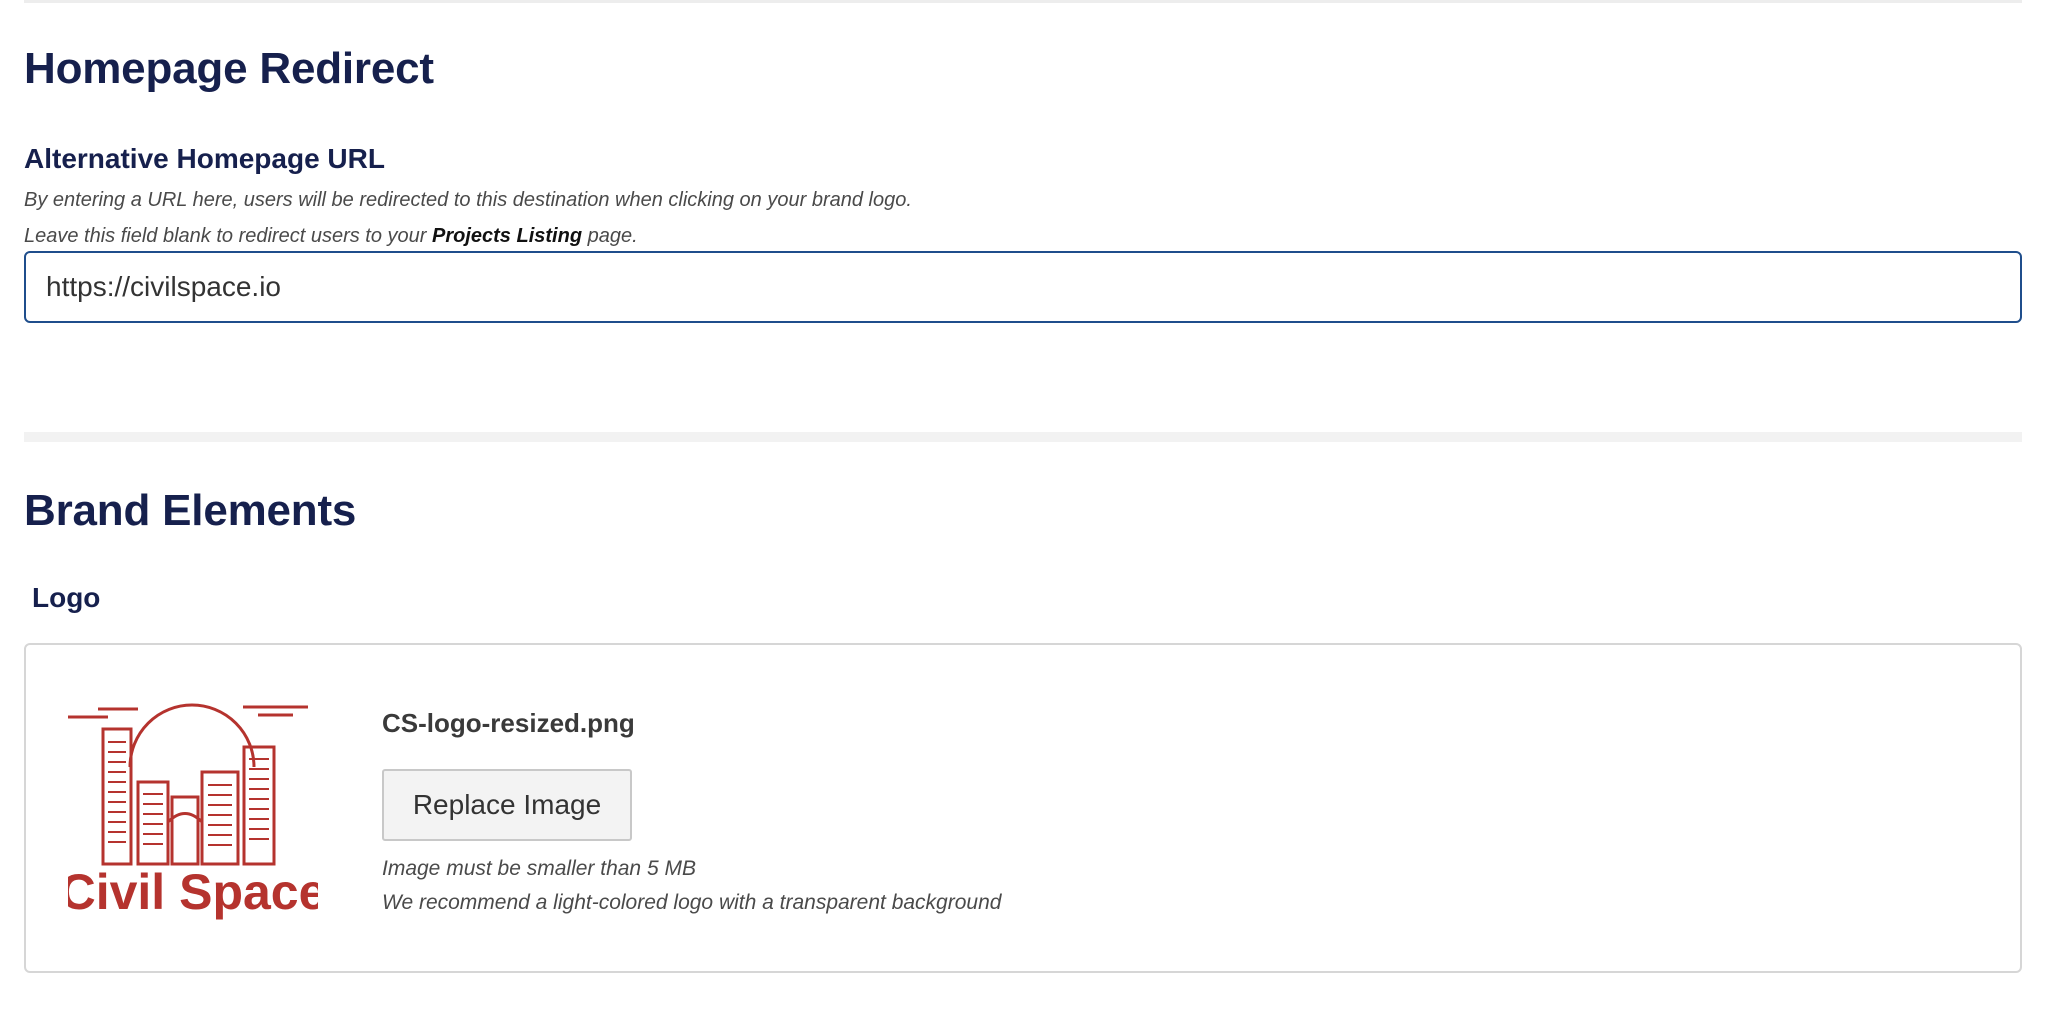 This screenshot has height=1028, width=2046. I want to click on brand-logo-image: Civil Space, so click(193, 812).